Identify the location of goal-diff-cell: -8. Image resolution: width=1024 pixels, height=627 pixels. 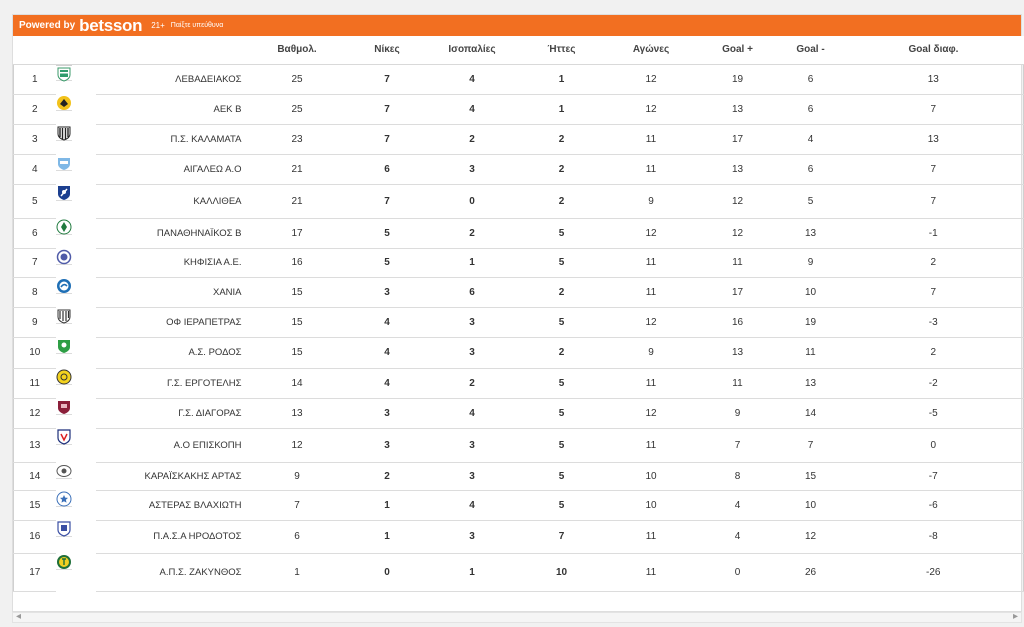
(933, 537).